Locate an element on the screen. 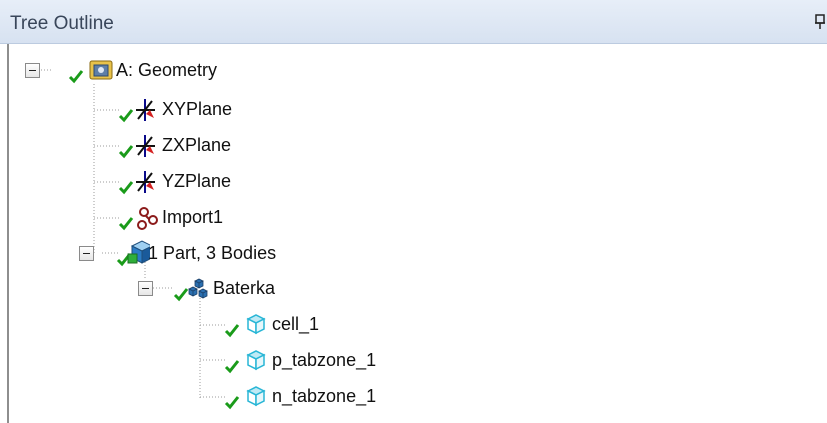 This screenshot has width=827, height=423. tree-label-parts: 1 Part, 3 Bodies is located at coordinates (212, 252).